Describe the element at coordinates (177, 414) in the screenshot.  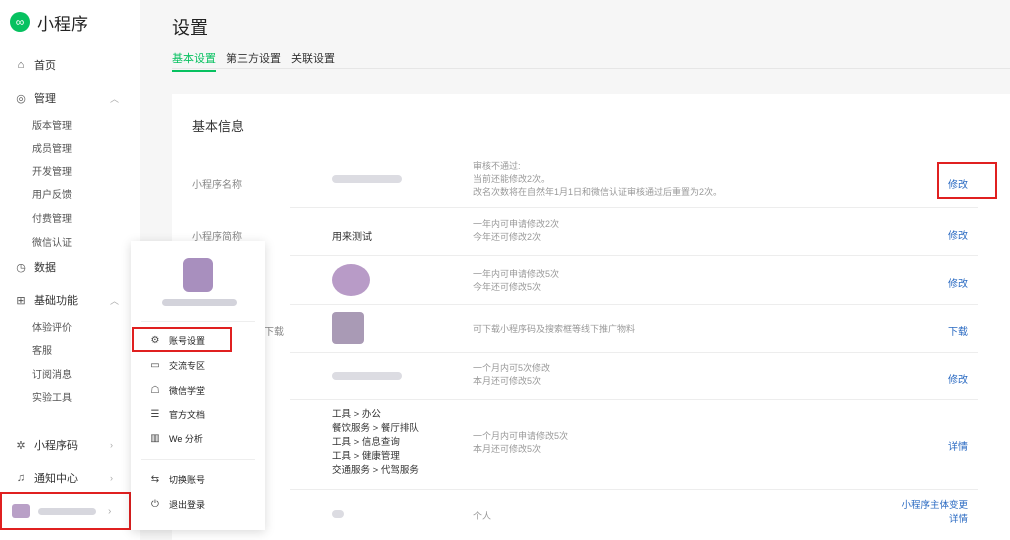
I see `menu-official-docs: ☰ 官方文档` at that location.